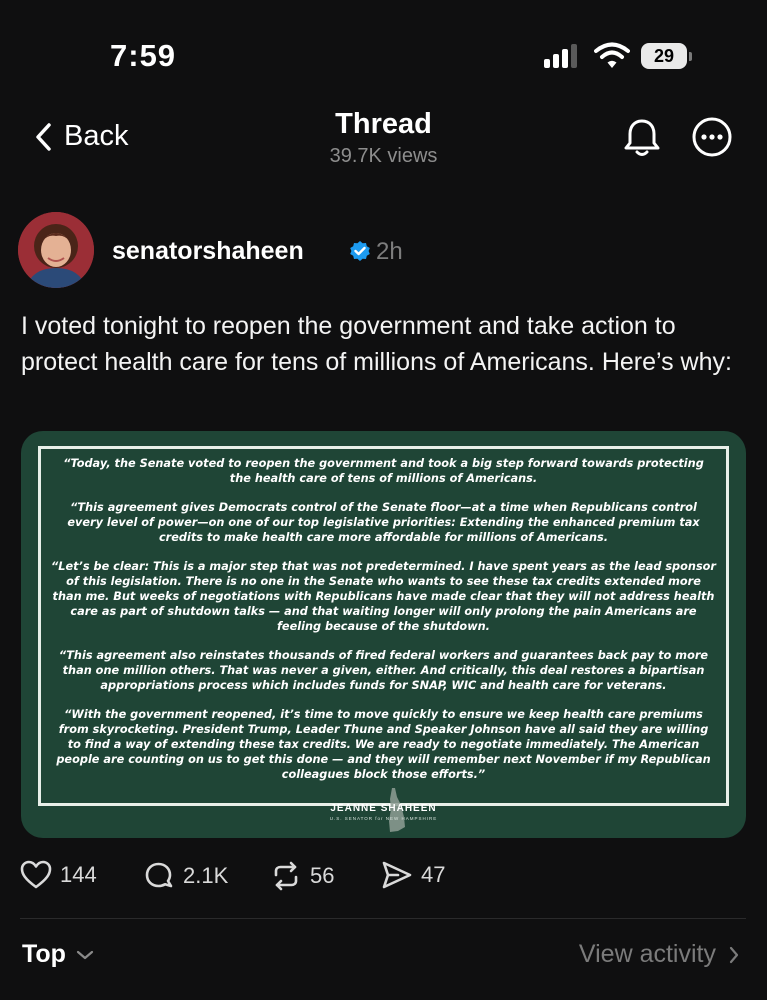  I want to click on like-button: 144, so click(58, 875).